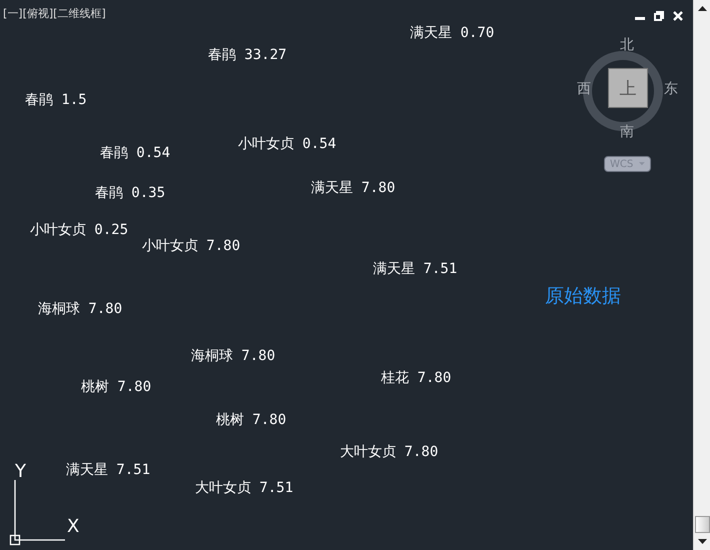  Describe the element at coordinates (244, 488) in the screenshot. I see `plant-label: 大叶女贞 7.51` at that location.